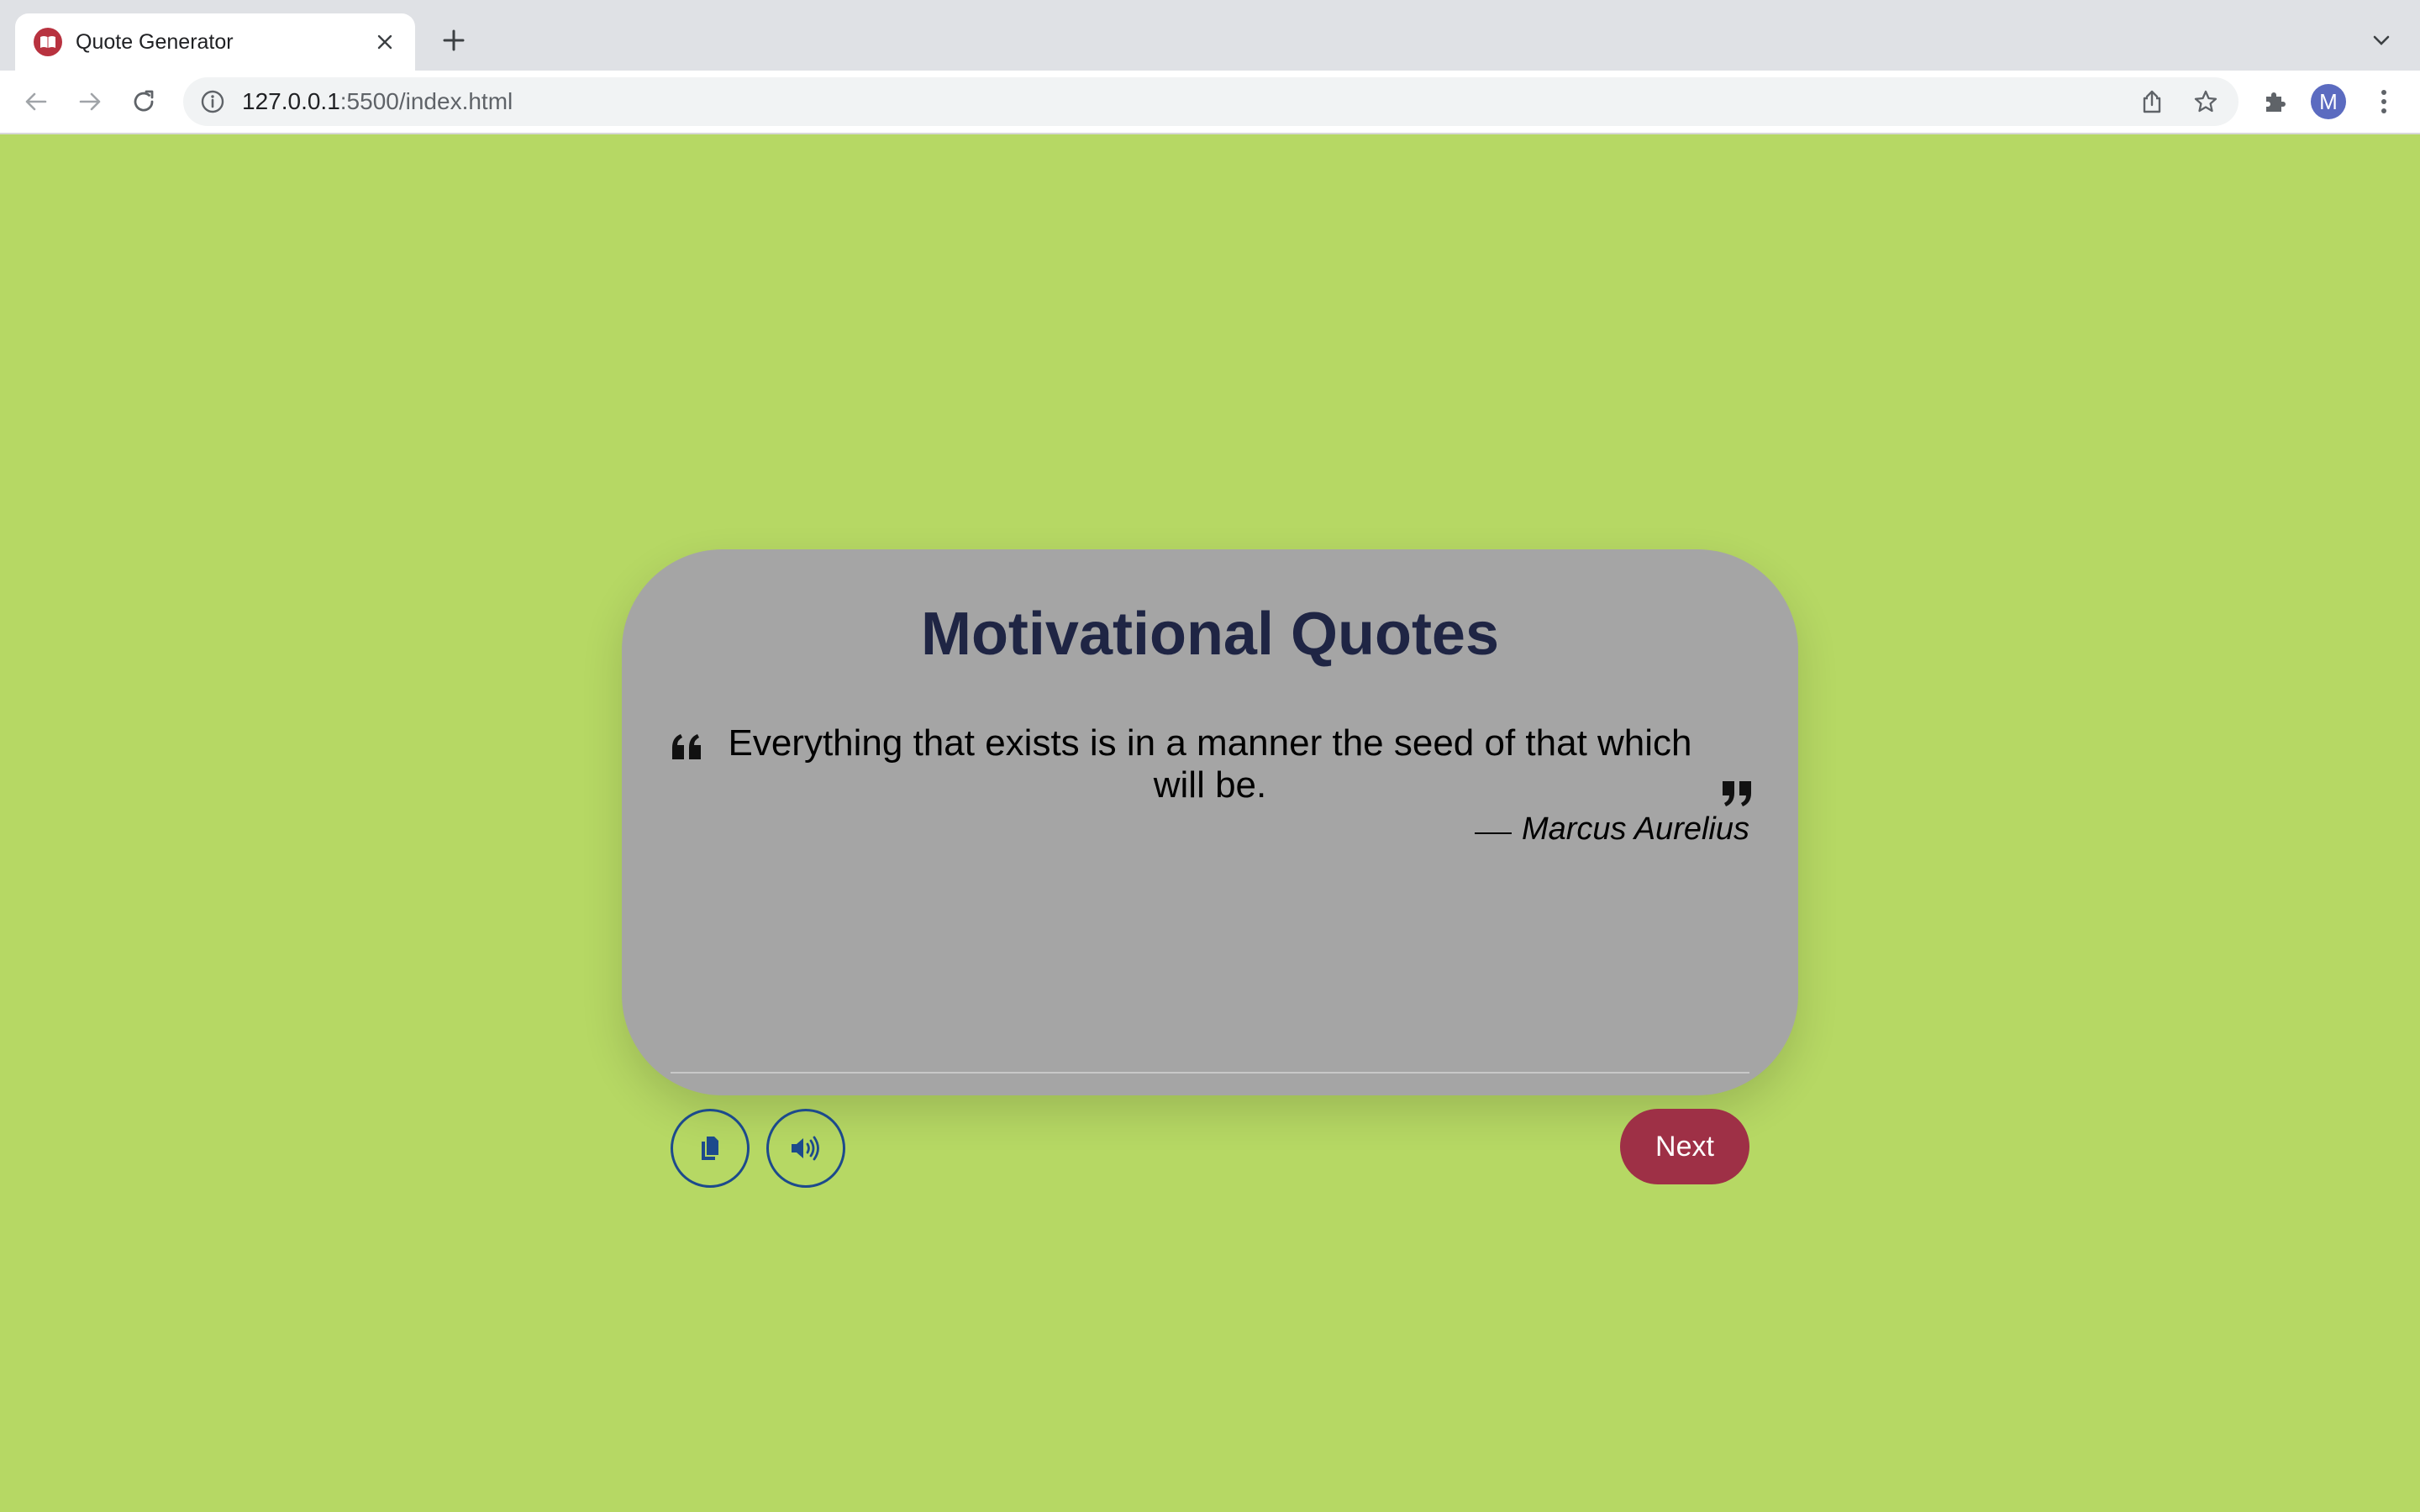  I want to click on copy-button, so click(710, 1148).